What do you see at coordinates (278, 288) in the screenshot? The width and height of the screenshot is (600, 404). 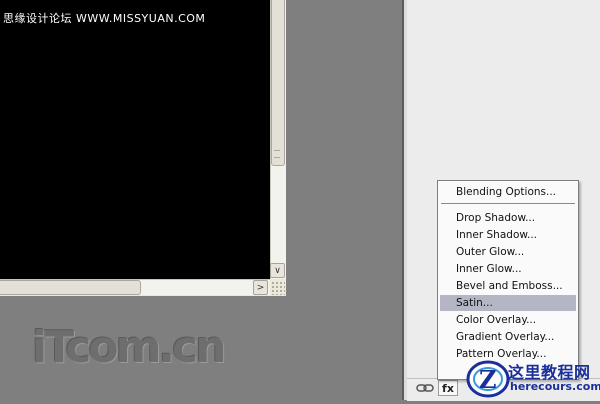 I see `window-resize-grip` at bounding box center [278, 288].